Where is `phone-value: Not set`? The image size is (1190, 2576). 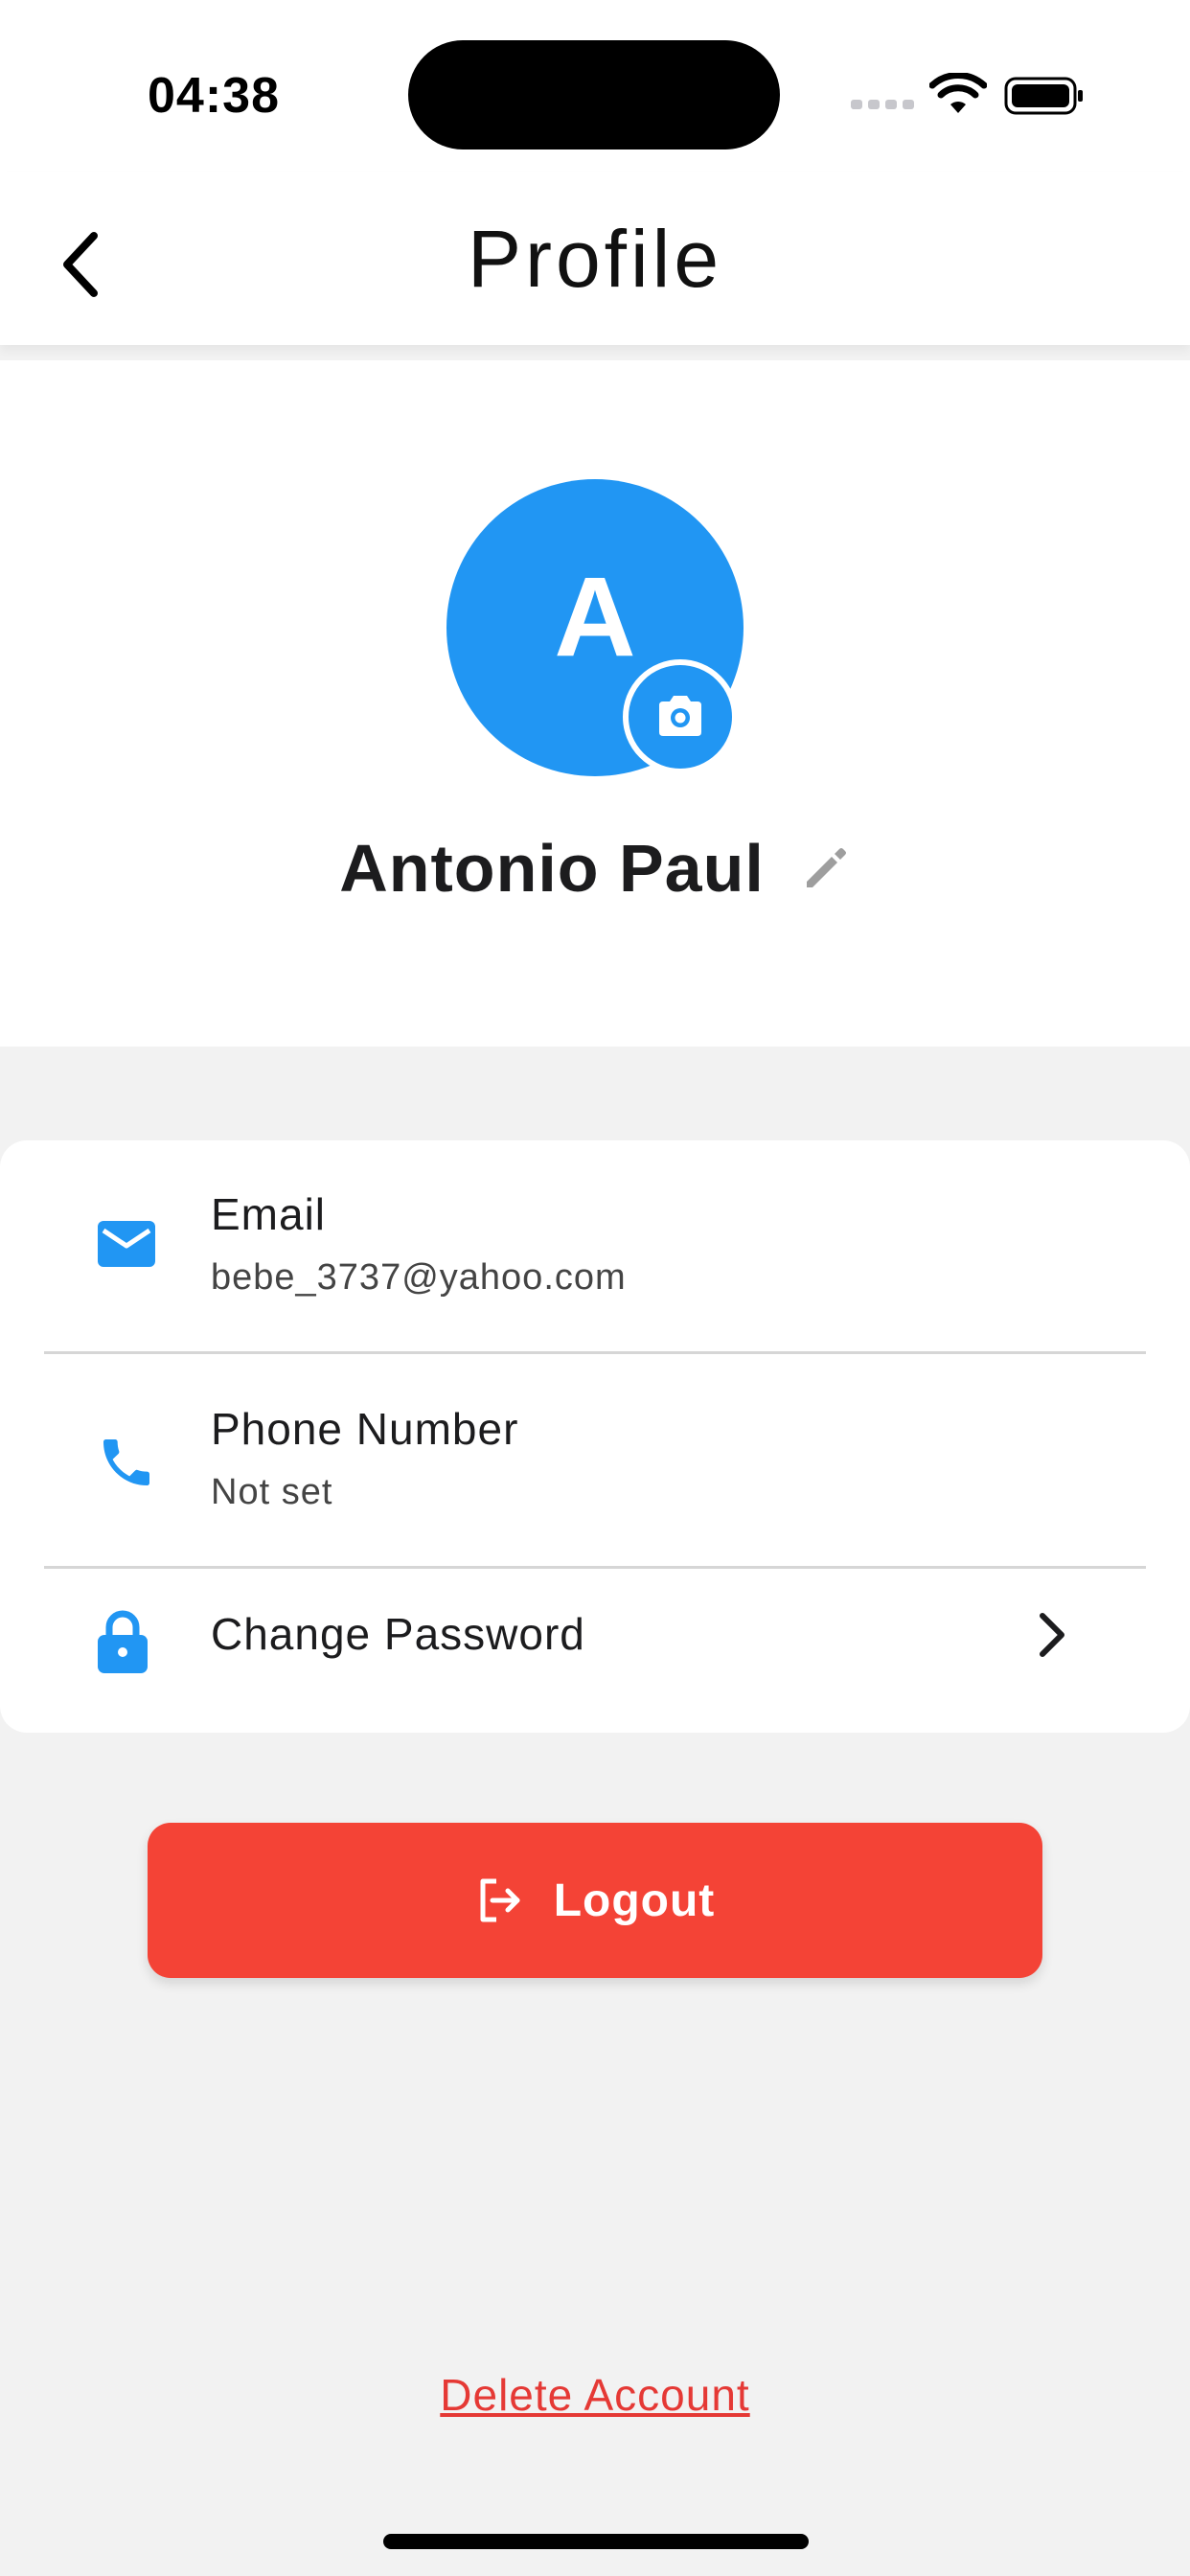 phone-value: Not set is located at coordinates (272, 1492).